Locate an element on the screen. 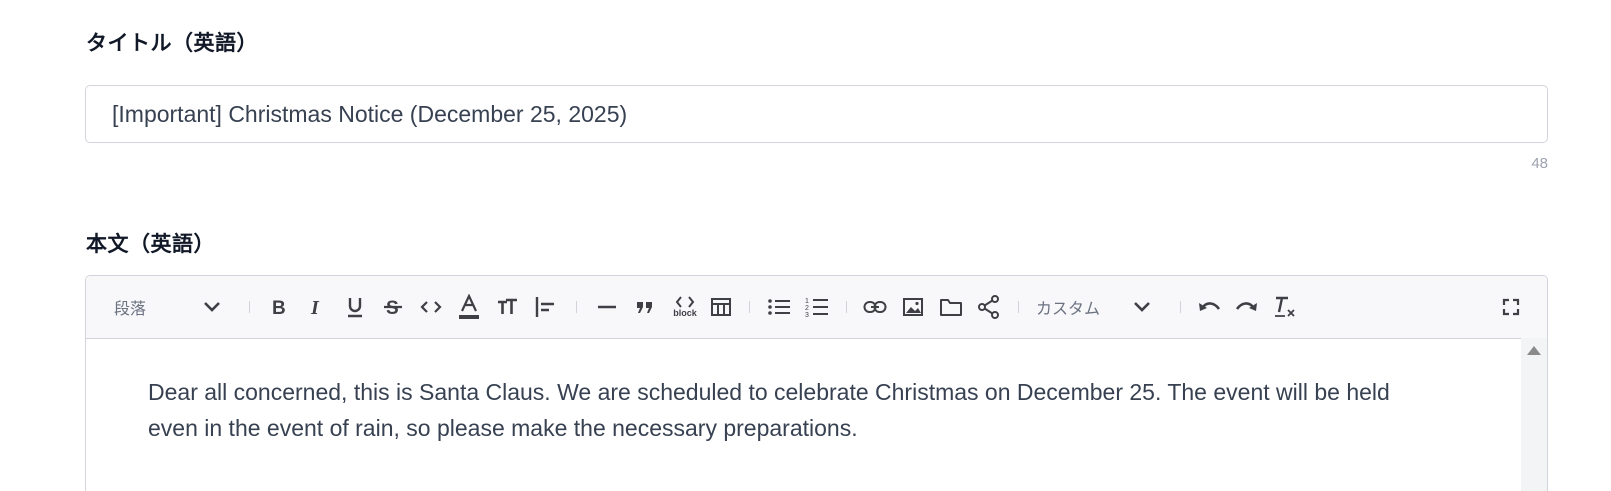 The image size is (1611, 491). custom-select-label: カスタム is located at coordinates (1068, 308).